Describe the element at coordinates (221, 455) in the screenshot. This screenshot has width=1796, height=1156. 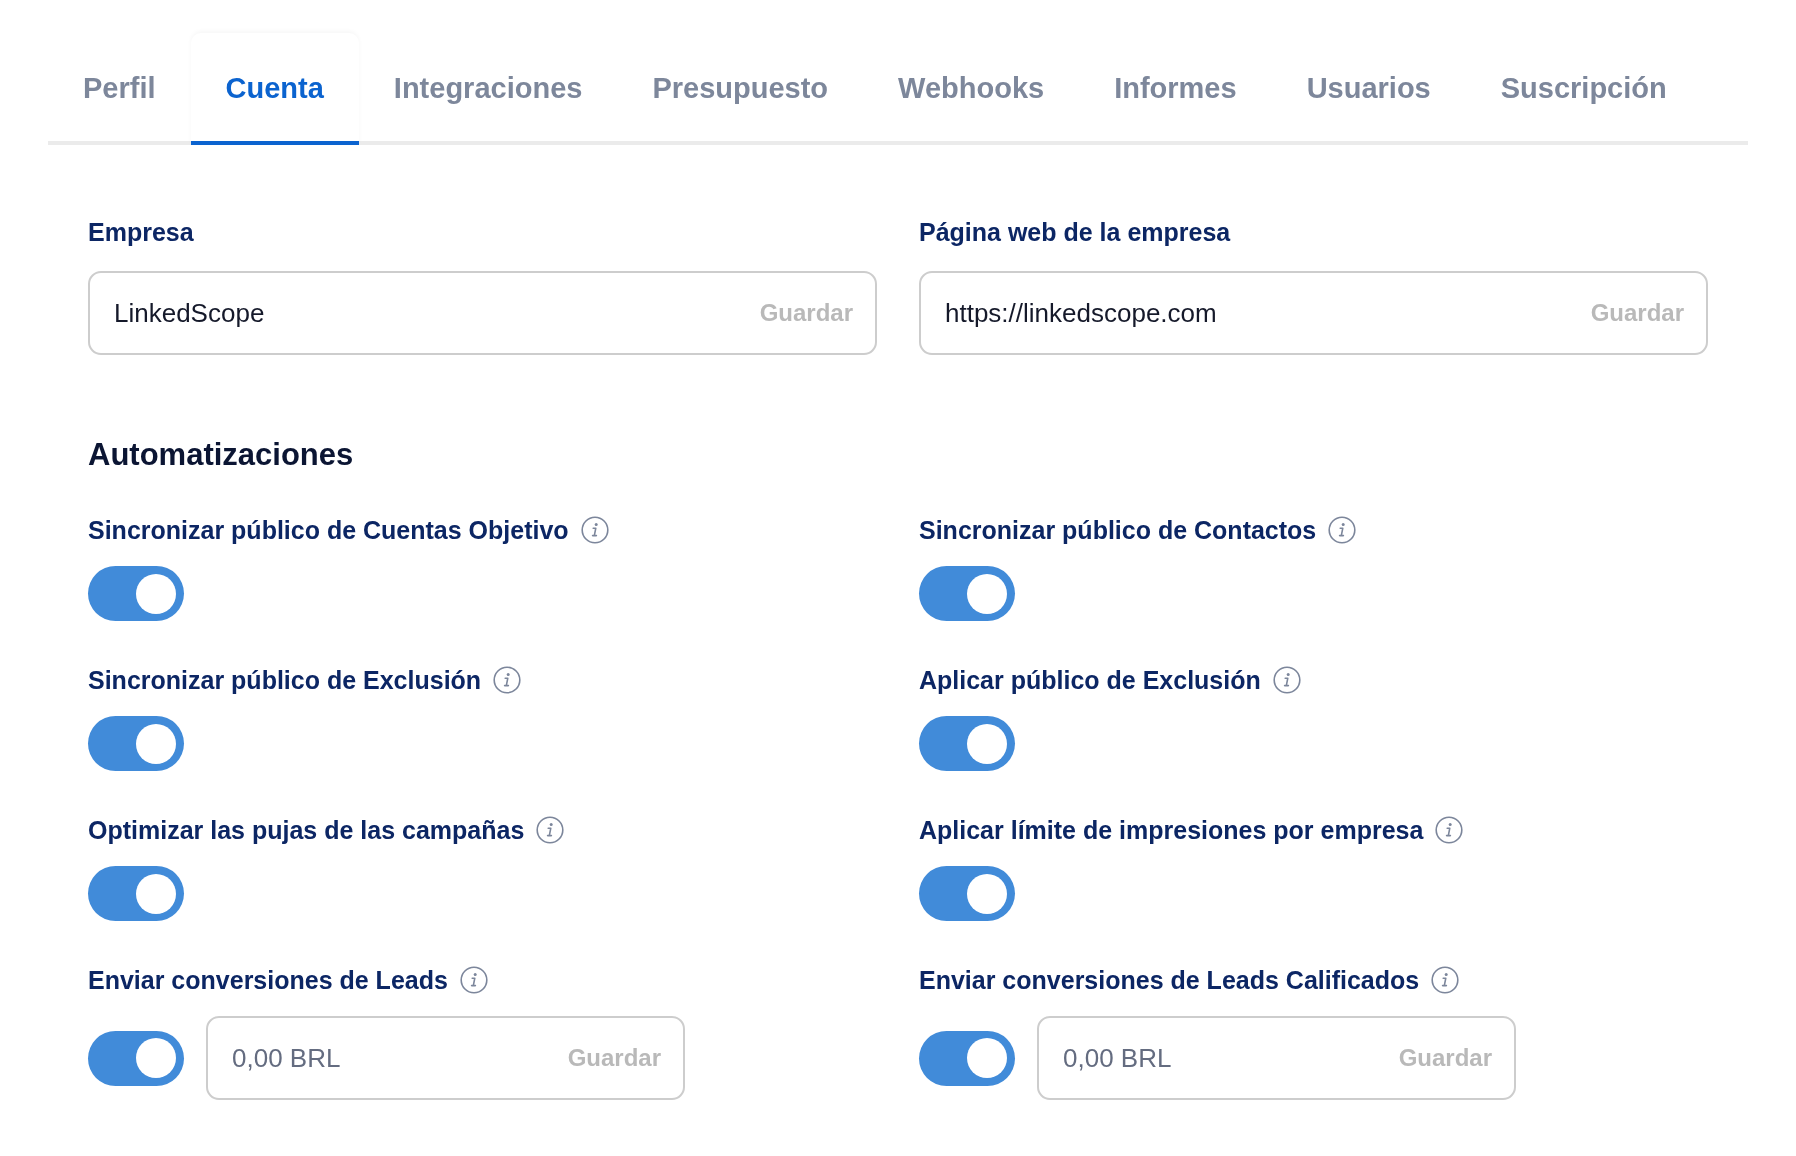
I see `section-heading: Automatizaciones` at that location.